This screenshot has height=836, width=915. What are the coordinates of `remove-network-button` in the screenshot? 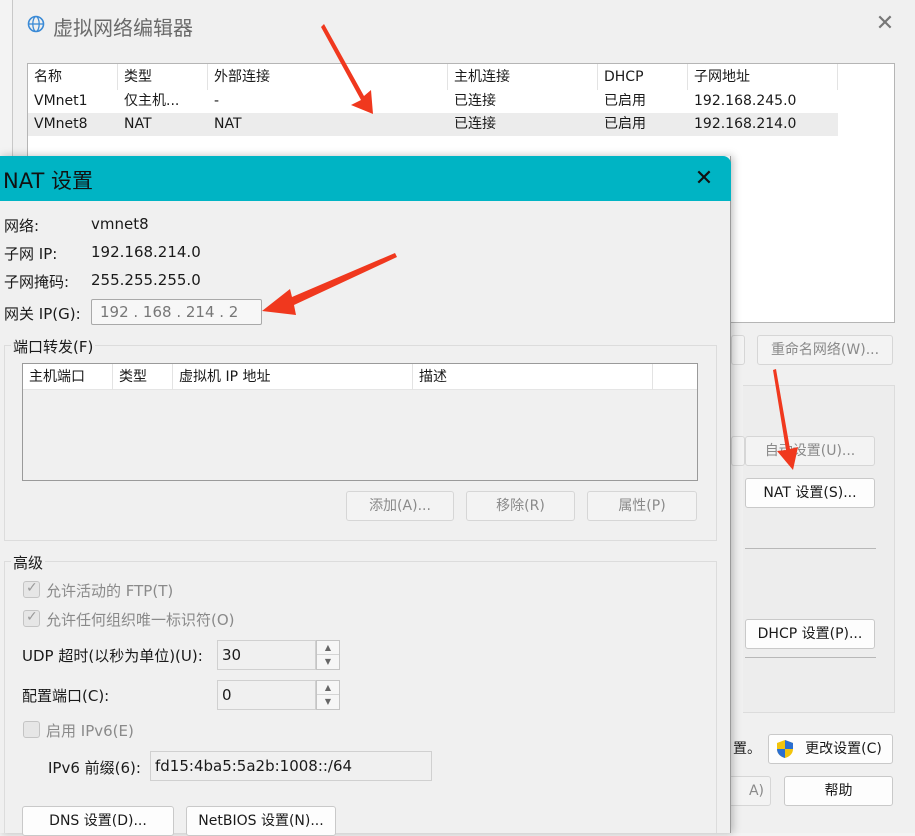 It's located at (738, 350).